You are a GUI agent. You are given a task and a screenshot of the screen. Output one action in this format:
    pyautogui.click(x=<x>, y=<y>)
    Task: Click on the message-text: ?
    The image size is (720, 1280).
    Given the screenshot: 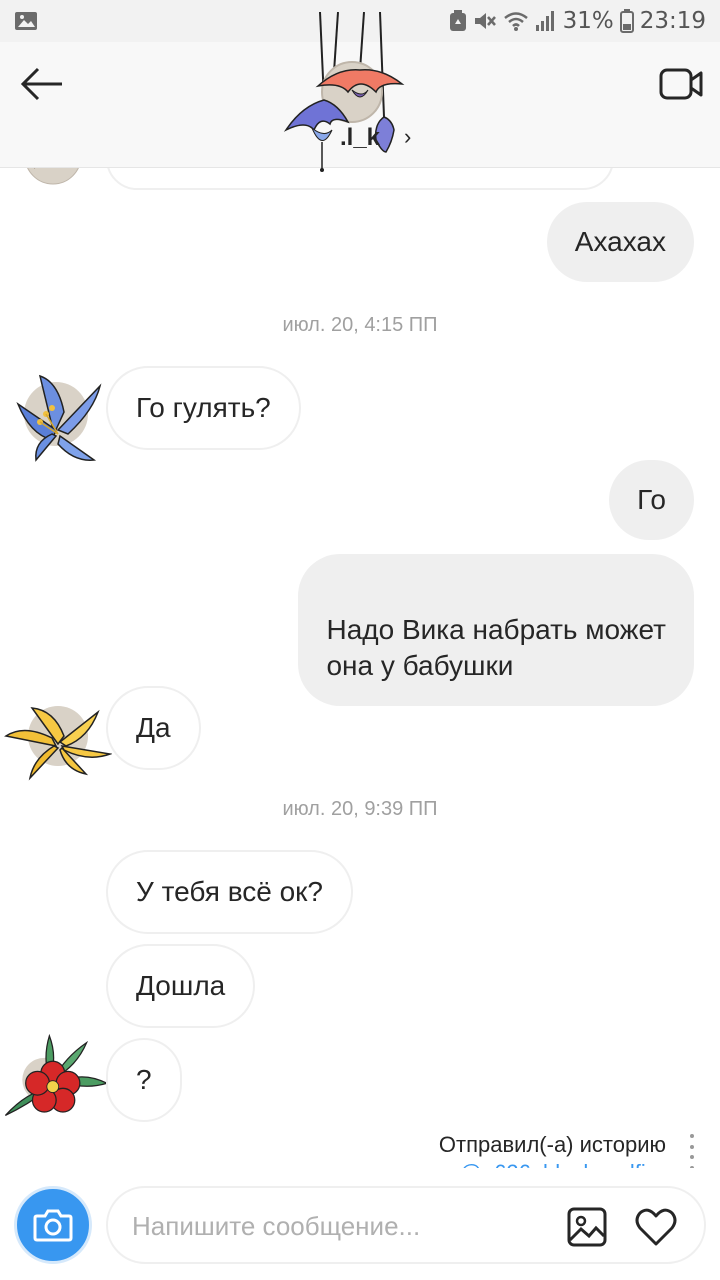 What is the action you would take?
    pyautogui.click(x=144, y=1079)
    